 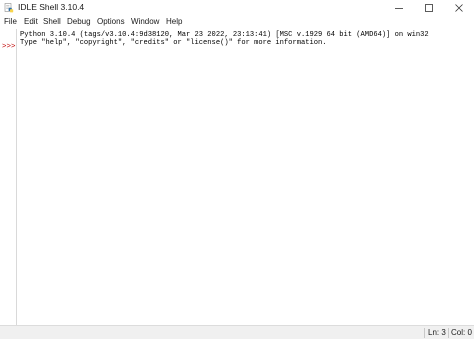 What do you see at coordinates (79, 21) in the screenshot?
I see `menu-debug: Debug` at bounding box center [79, 21].